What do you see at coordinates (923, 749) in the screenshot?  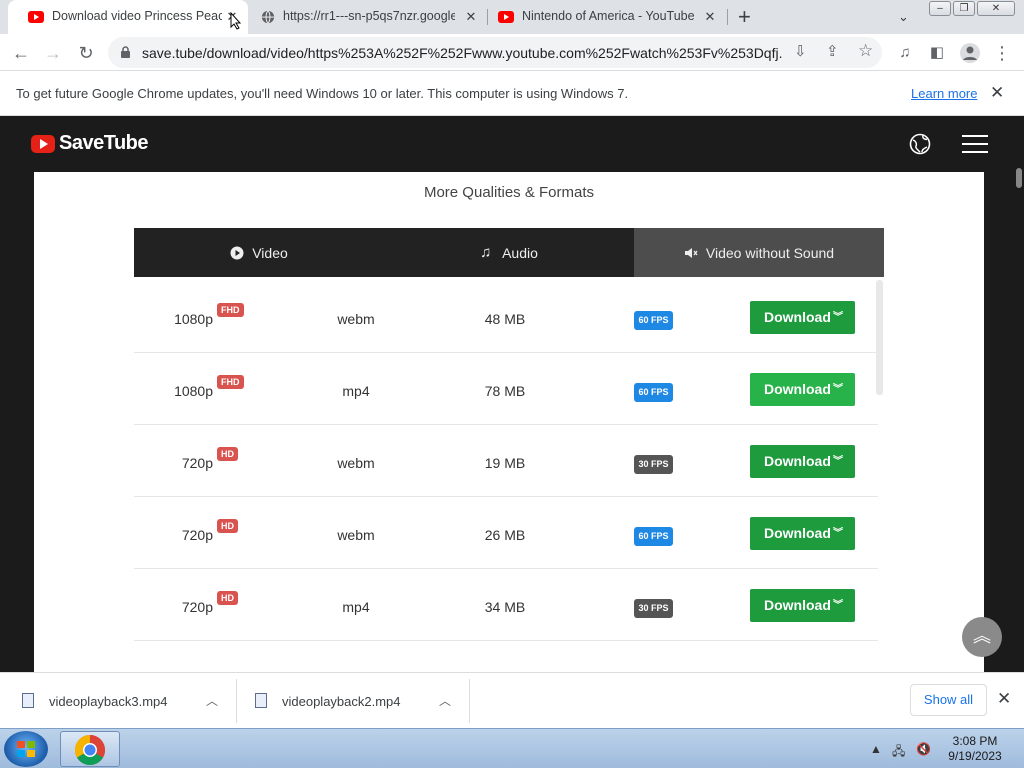 I see `volume-muted-icon: 🔇` at bounding box center [923, 749].